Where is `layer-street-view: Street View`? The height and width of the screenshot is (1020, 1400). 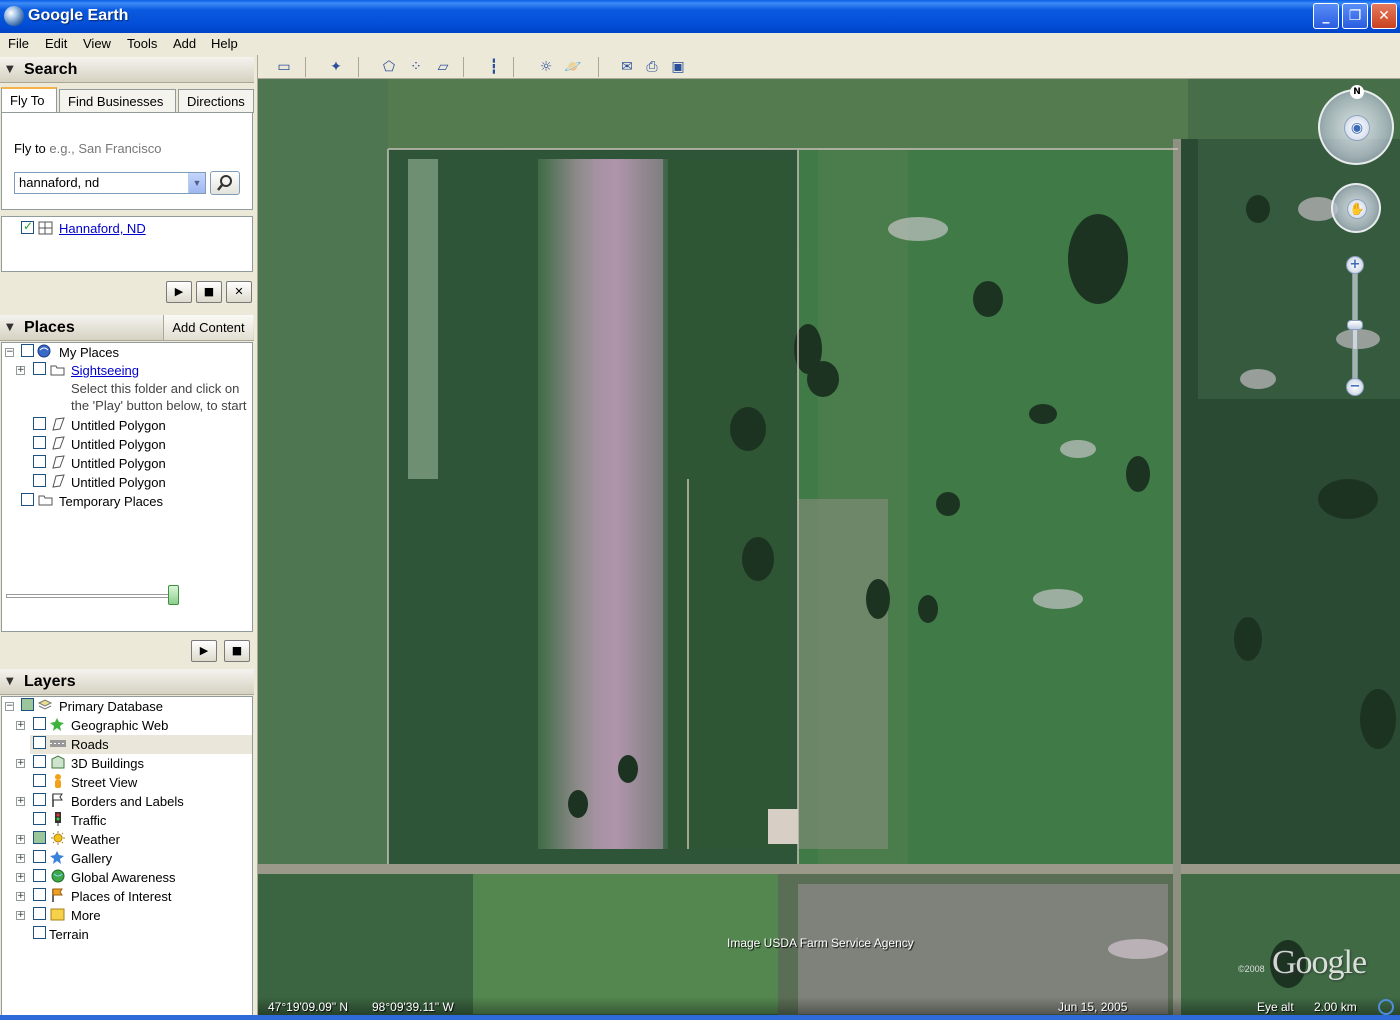
layer-street-view: Street View is located at coordinates (104, 782).